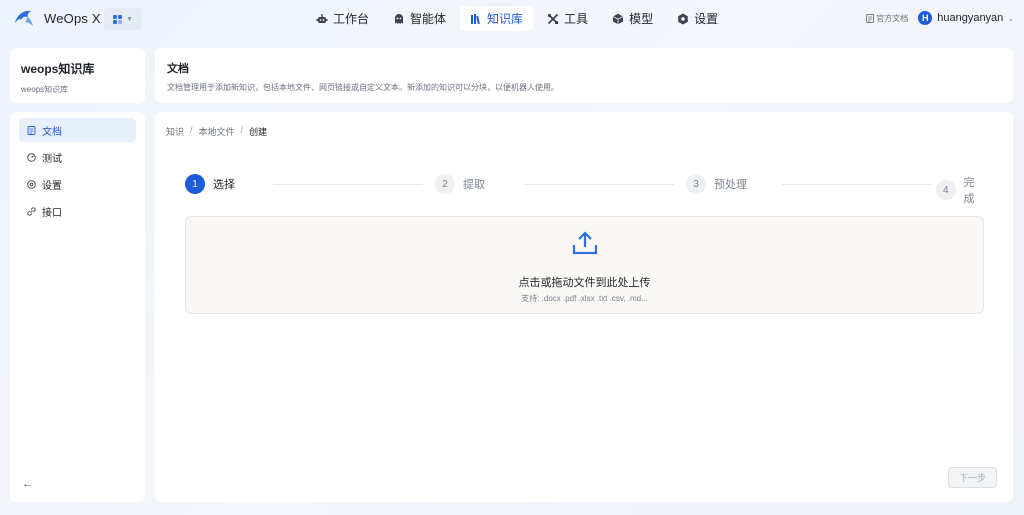 Image resolution: width=1024 pixels, height=515 pixels. Describe the element at coordinates (58, 69) in the screenshot. I see `kb-title: weops知识库` at that location.